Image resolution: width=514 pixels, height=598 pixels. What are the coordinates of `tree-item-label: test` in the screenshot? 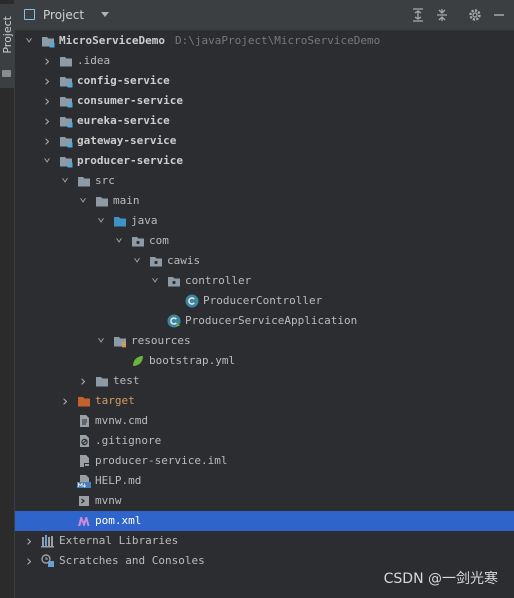 It's located at (126, 380).